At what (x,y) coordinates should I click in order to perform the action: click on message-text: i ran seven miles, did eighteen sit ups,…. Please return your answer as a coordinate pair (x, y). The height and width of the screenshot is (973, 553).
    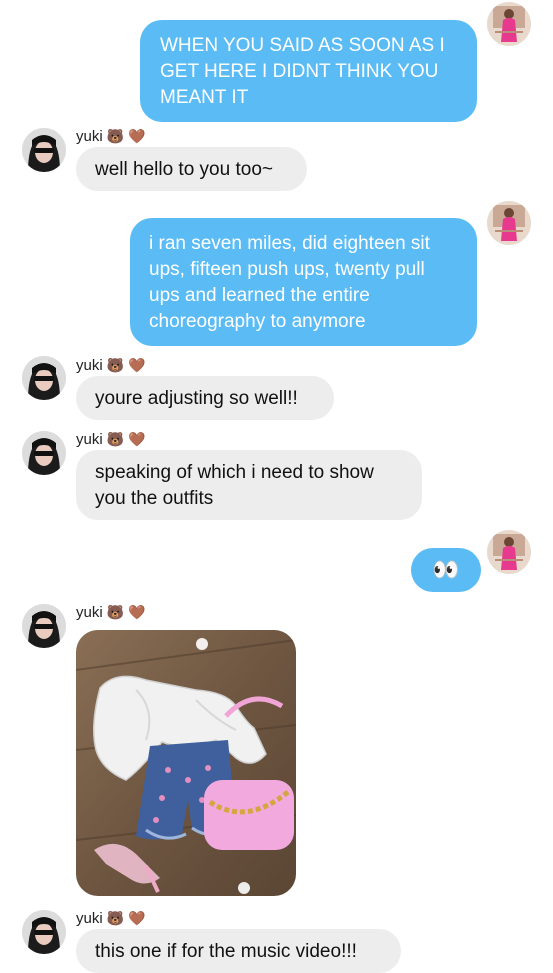
    Looking at the image, I should click on (289, 282).